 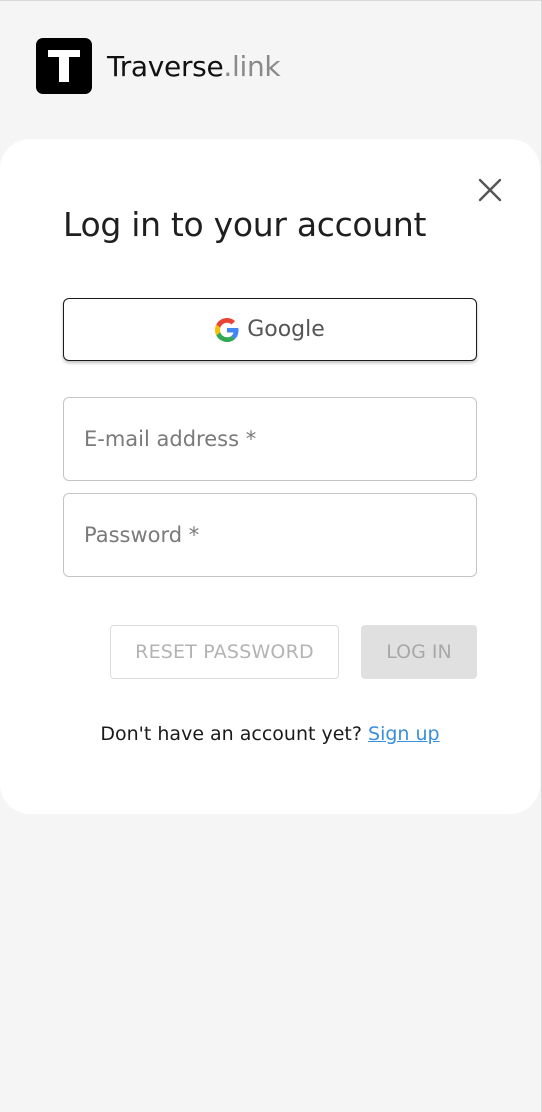 What do you see at coordinates (64, 66) in the screenshot?
I see `traverse-logo-icon` at bounding box center [64, 66].